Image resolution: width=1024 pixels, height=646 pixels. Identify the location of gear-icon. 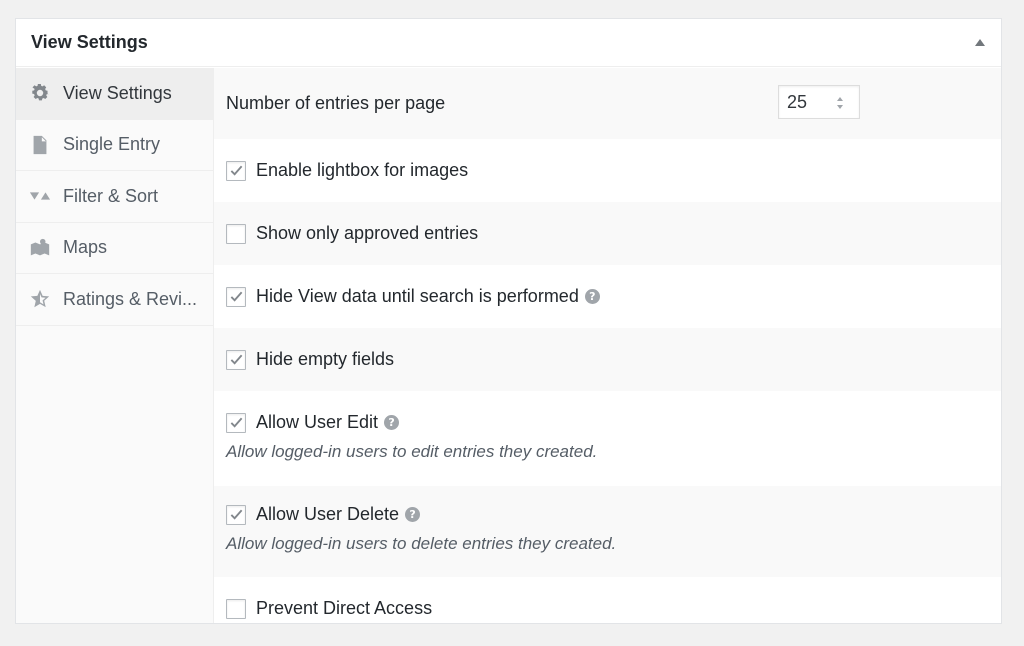
(40, 93).